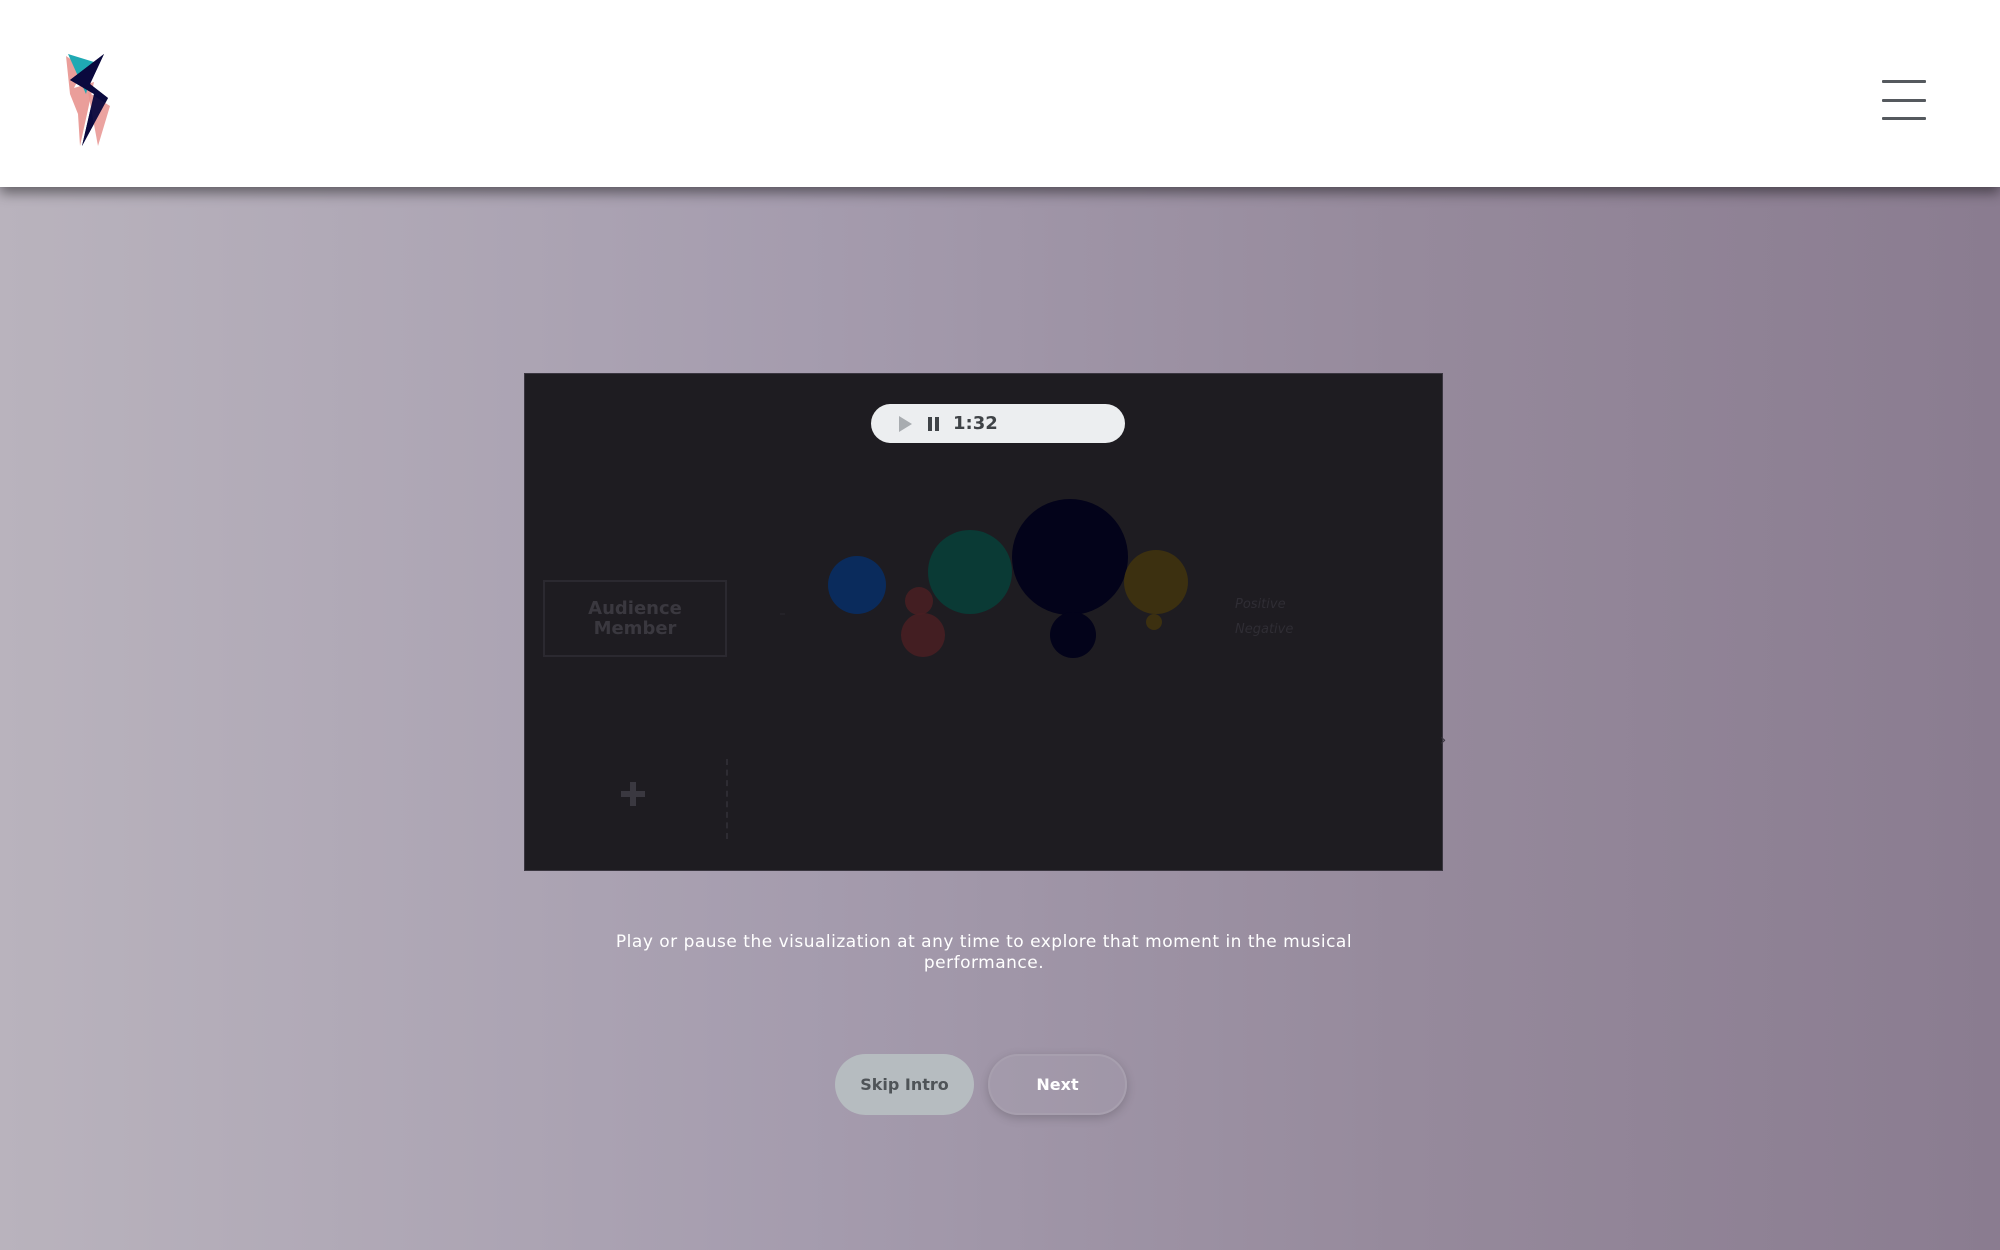 Image resolution: width=2000 pixels, height=1250 pixels. Describe the element at coordinates (1443, 739) in the screenshot. I see `chevron-right-icon: ›` at that location.